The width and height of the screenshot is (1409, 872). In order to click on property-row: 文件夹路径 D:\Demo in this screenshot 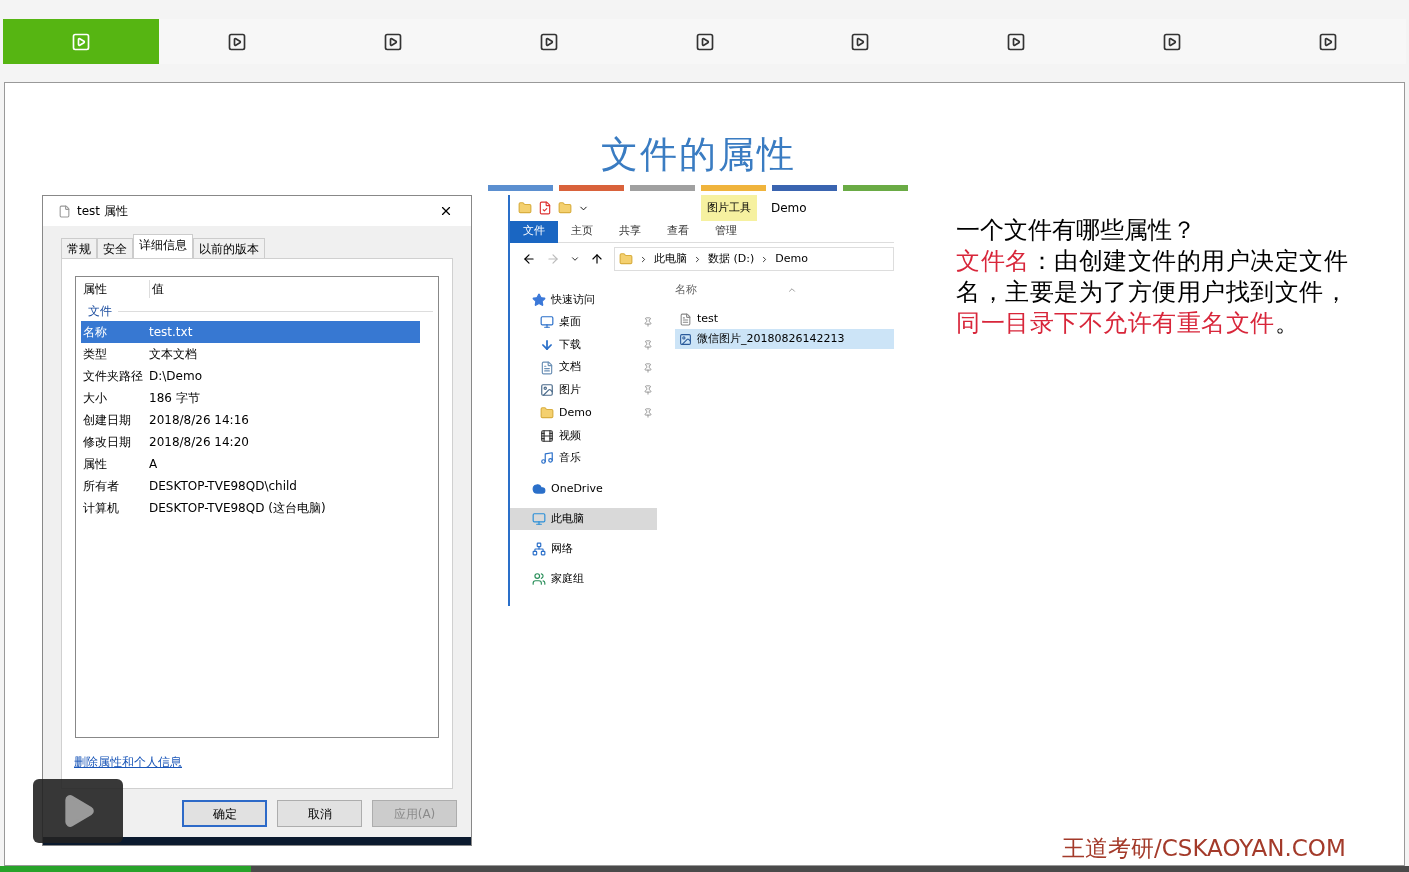, I will do `click(250, 376)`.